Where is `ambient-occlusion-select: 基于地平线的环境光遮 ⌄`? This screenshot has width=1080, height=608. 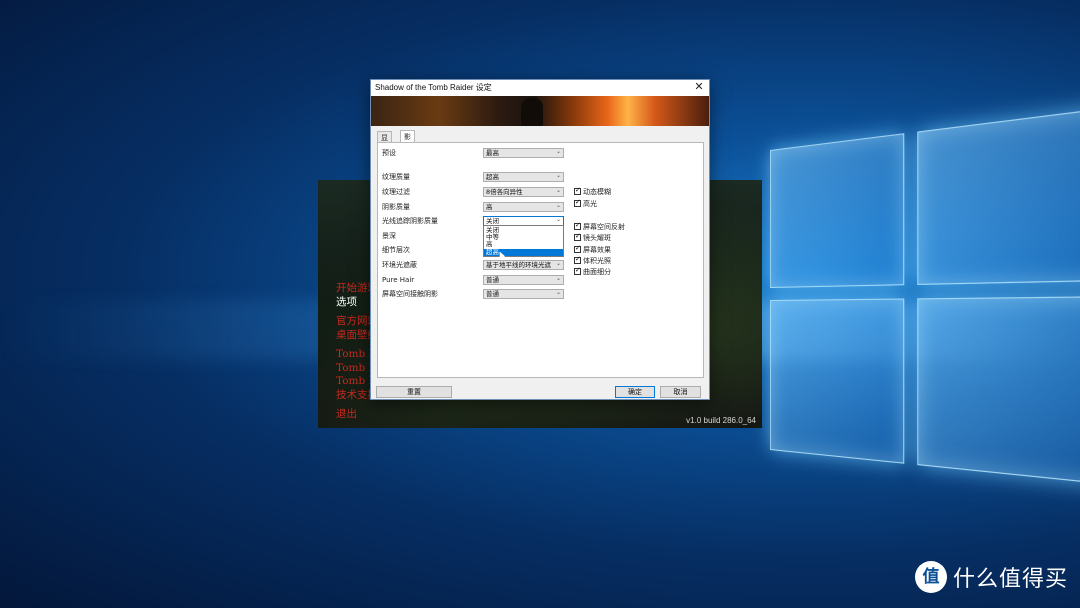 ambient-occlusion-select: 基于地平线的环境光遮 ⌄ is located at coordinates (523, 265).